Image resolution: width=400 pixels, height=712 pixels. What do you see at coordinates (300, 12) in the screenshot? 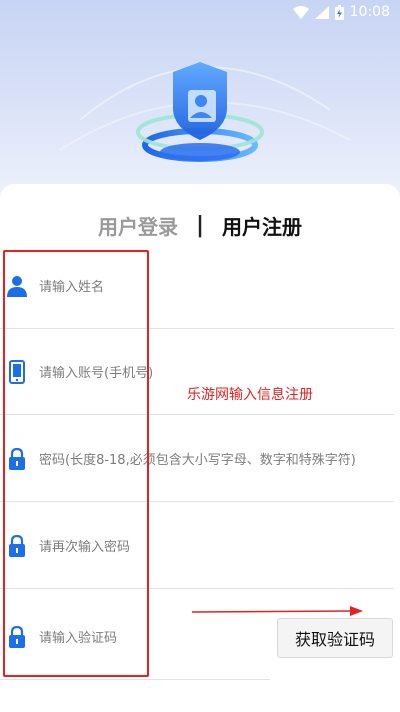
I see `wifi-icon` at bounding box center [300, 12].